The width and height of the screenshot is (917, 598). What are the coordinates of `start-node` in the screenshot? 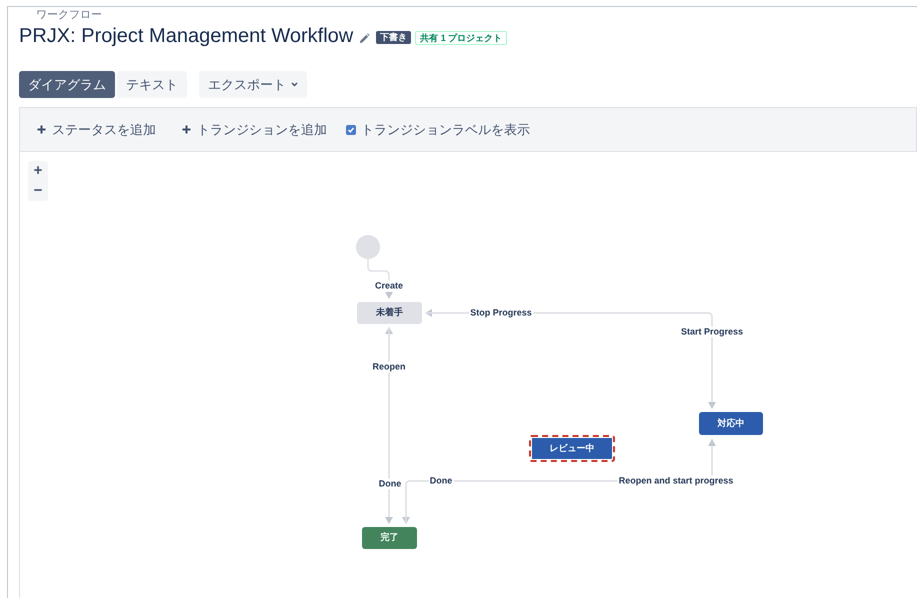 It's located at (368, 247).